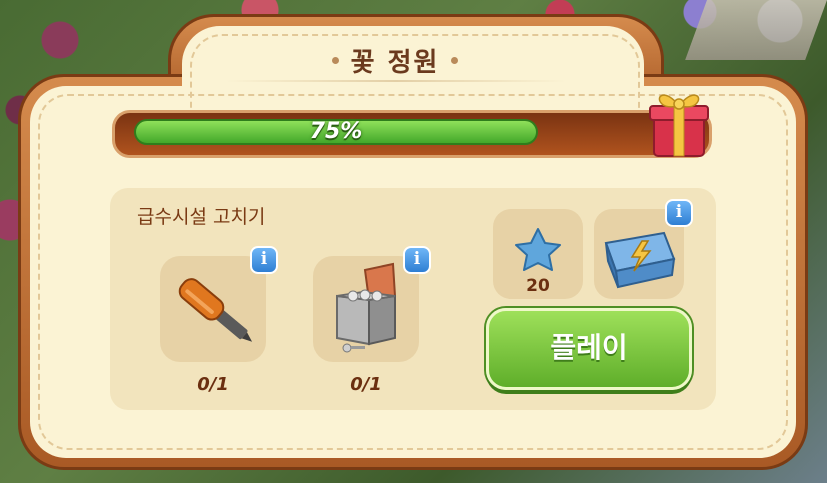 The width and height of the screenshot is (827, 483). What do you see at coordinates (335, 60) in the screenshot?
I see `title-dot-left` at bounding box center [335, 60].